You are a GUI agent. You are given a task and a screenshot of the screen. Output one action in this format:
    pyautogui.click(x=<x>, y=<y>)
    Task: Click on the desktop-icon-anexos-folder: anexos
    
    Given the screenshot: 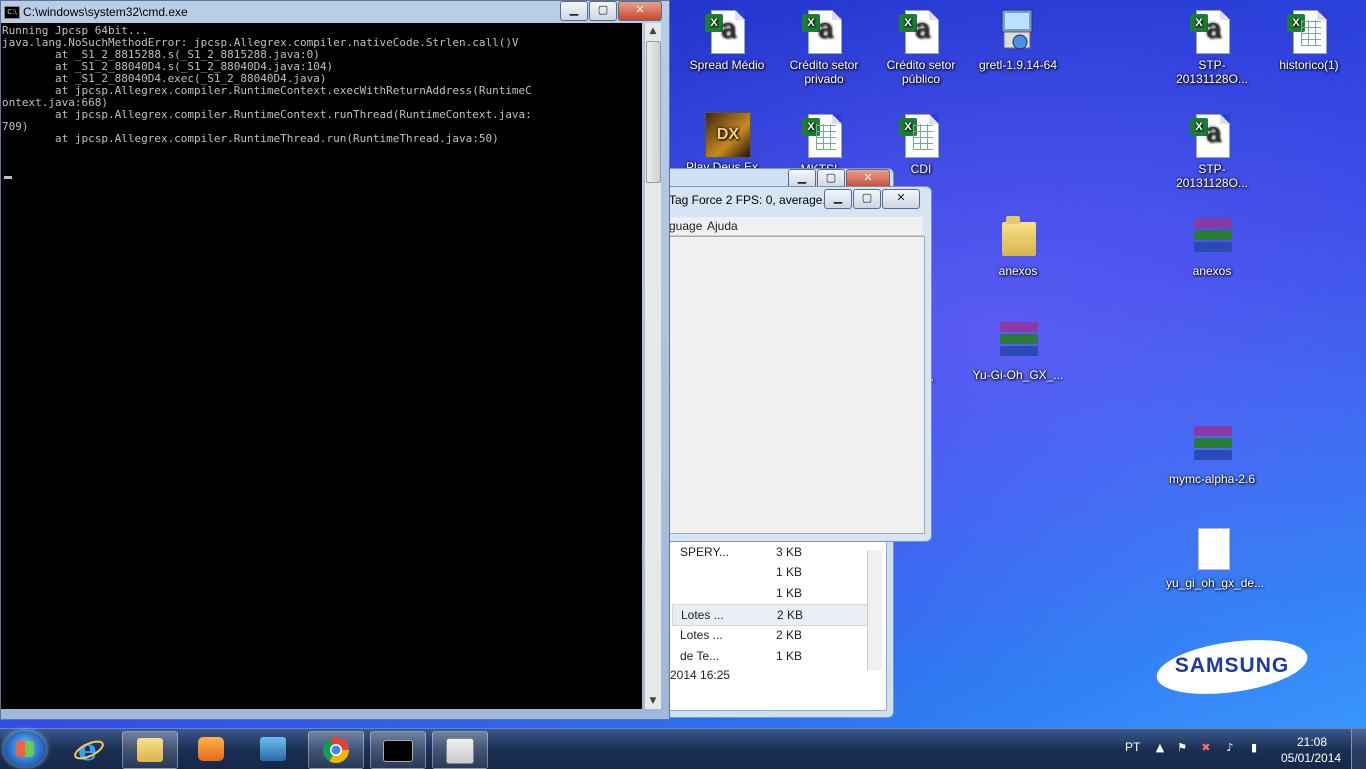 What is the action you would take?
    pyautogui.click(x=1018, y=246)
    